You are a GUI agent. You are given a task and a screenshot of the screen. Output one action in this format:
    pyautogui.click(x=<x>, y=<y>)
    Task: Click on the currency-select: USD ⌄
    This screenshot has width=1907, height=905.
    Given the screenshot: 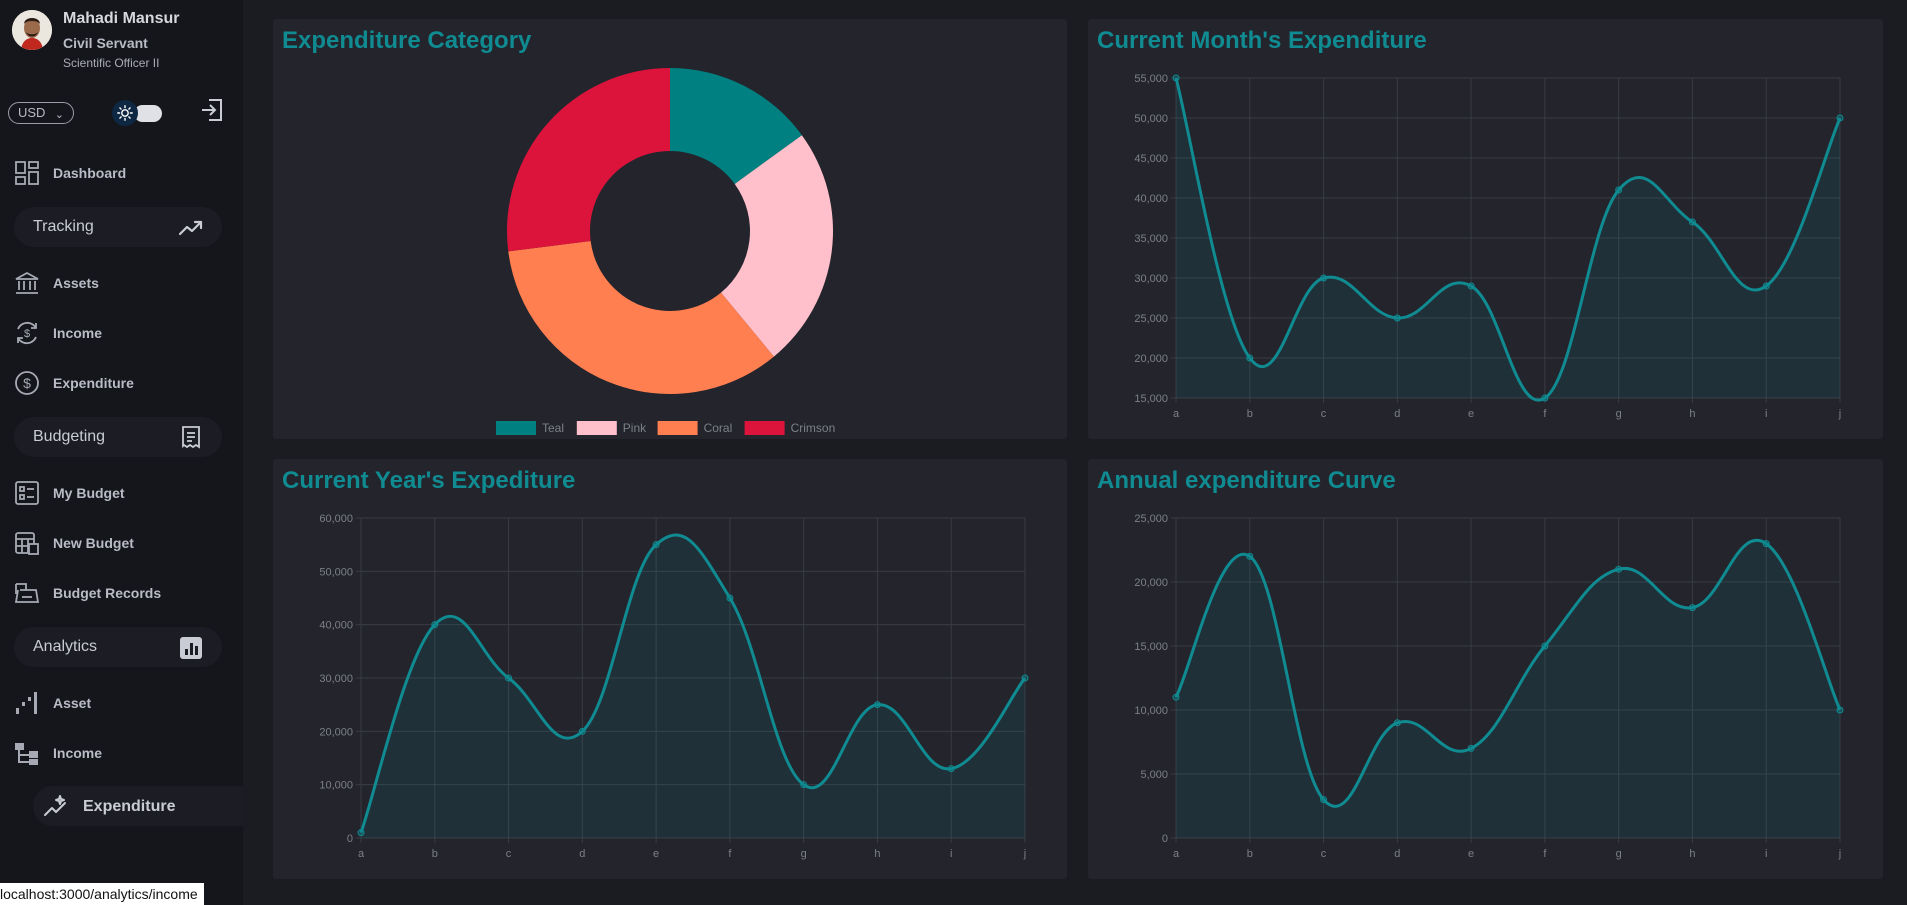 What is the action you would take?
    pyautogui.click(x=41, y=113)
    